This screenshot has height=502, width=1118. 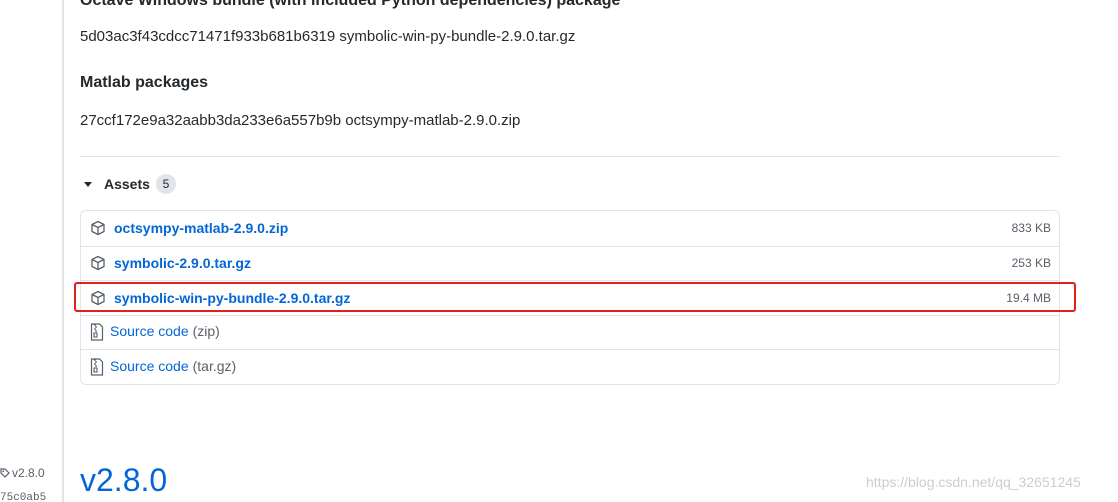 What do you see at coordinates (32, 251) in the screenshot?
I see `release-sidebar: v2.8.0 75c0ab5` at bounding box center [32, 251].